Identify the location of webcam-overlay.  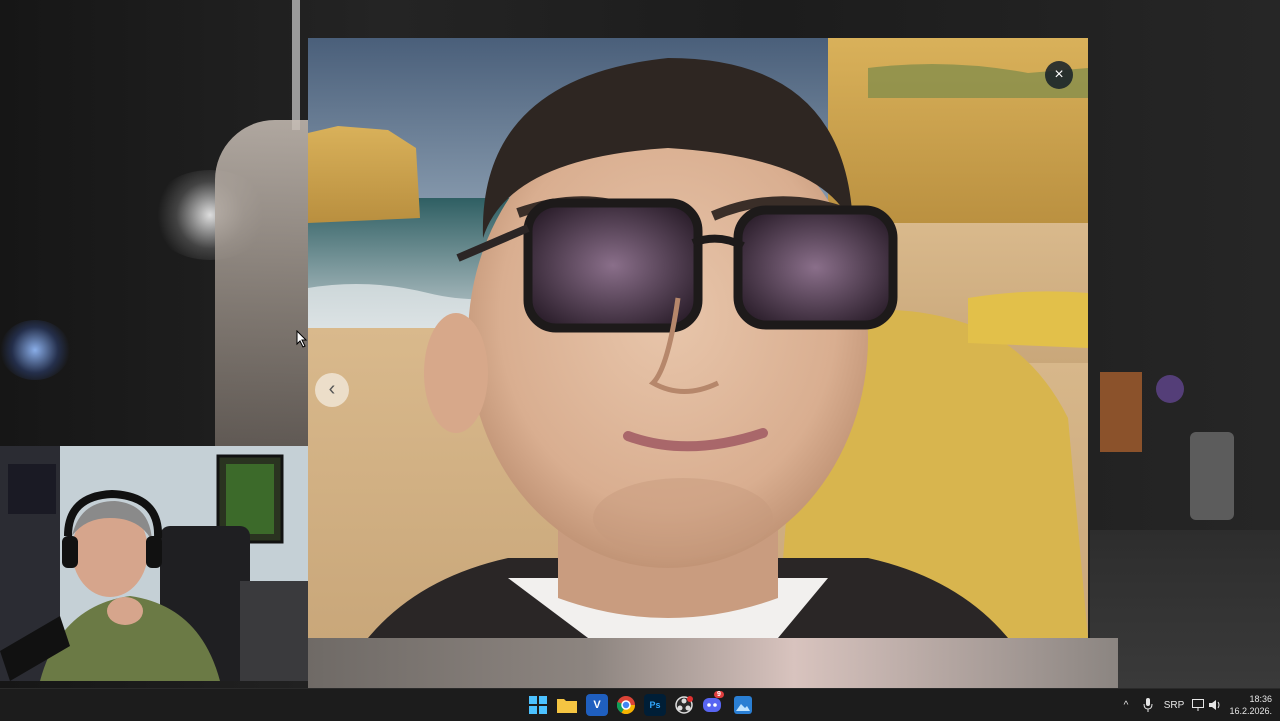
(154, 563).